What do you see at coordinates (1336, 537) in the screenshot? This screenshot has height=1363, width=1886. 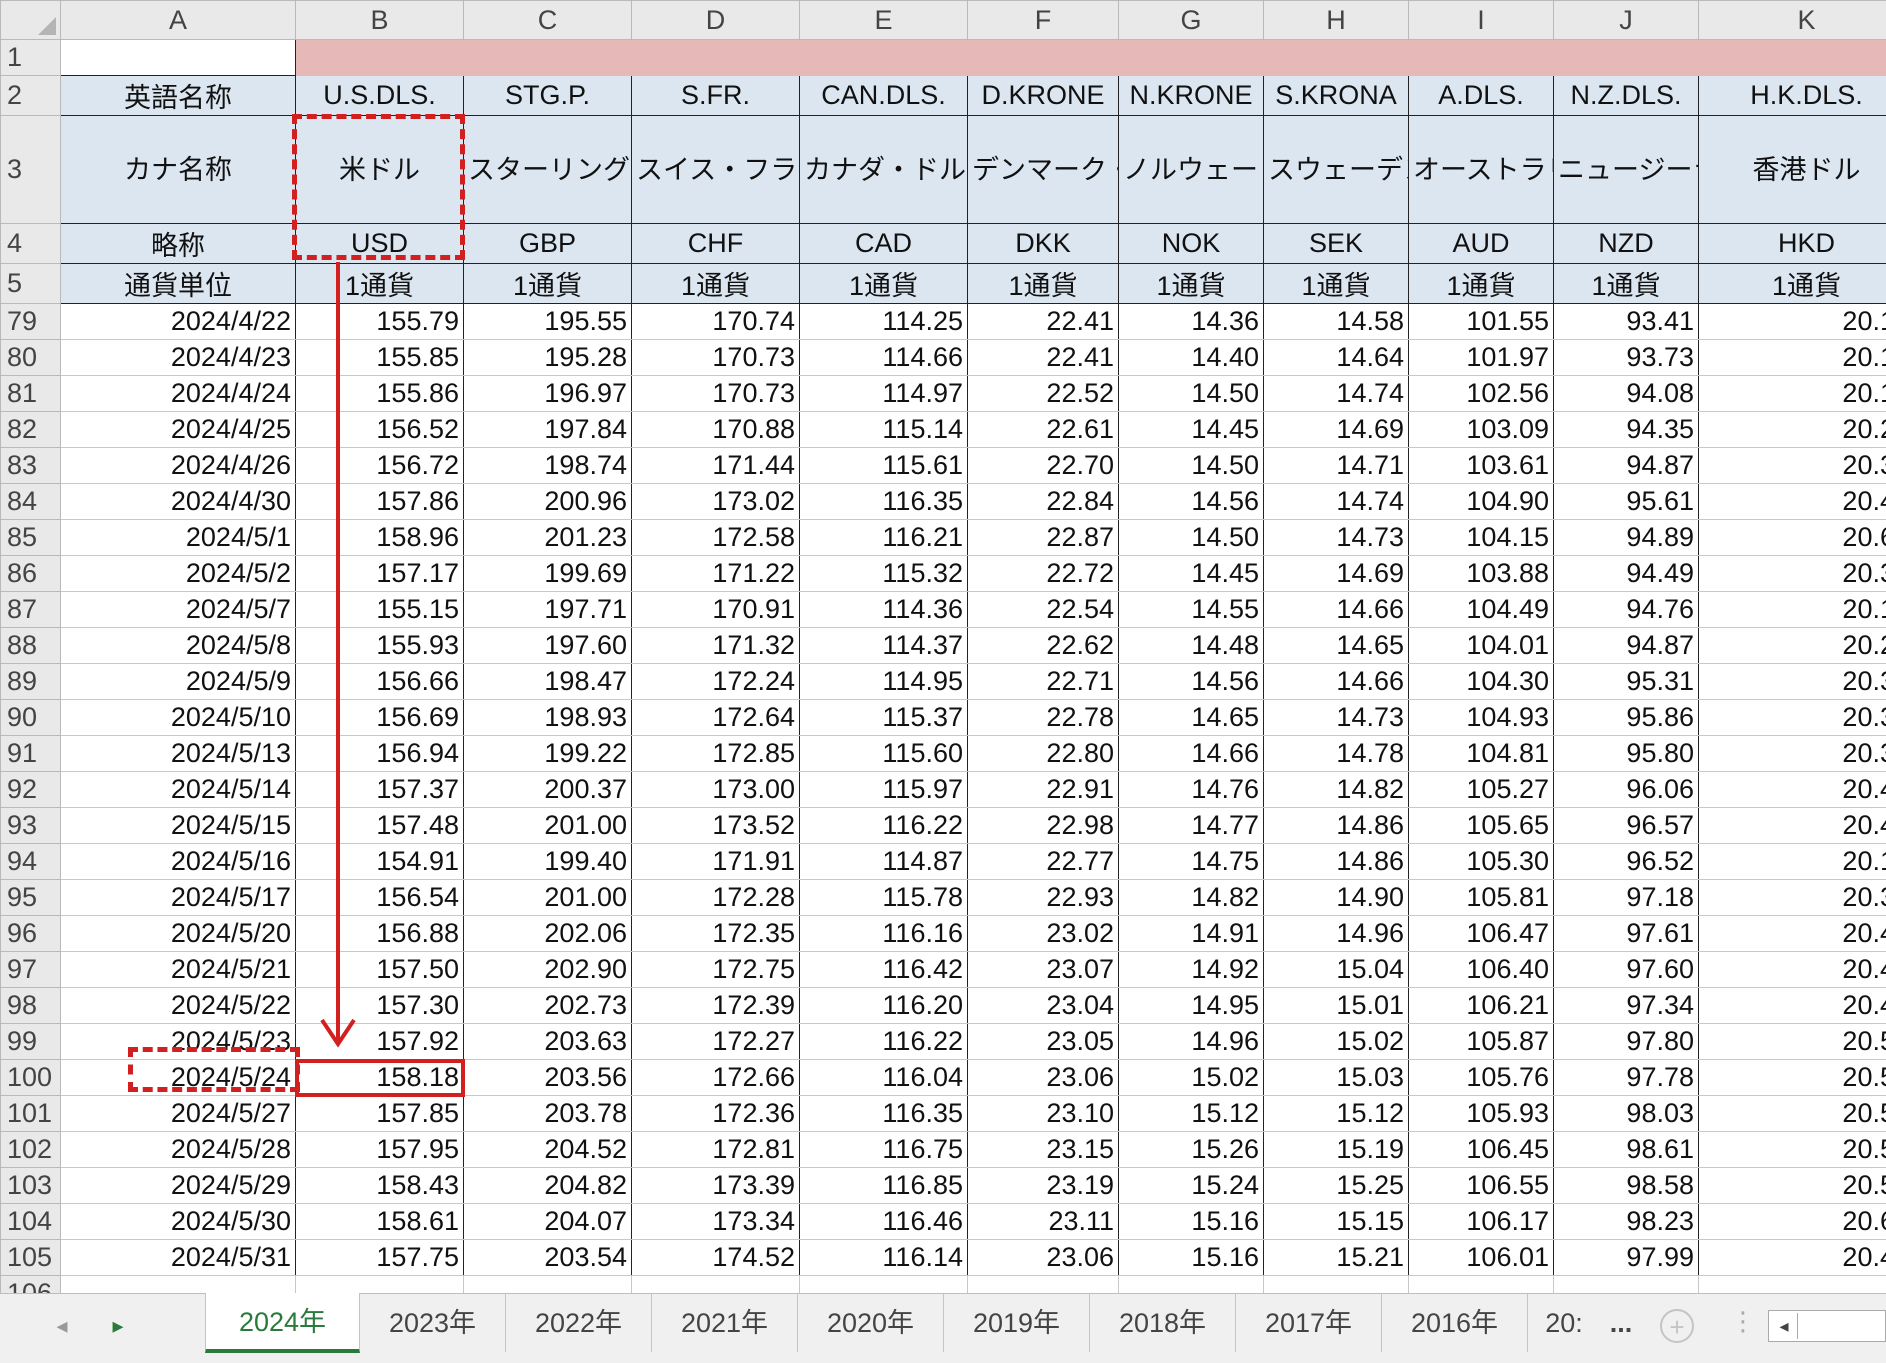 I see `rate-cell: 14.73` at bounding box center [1336, 537].